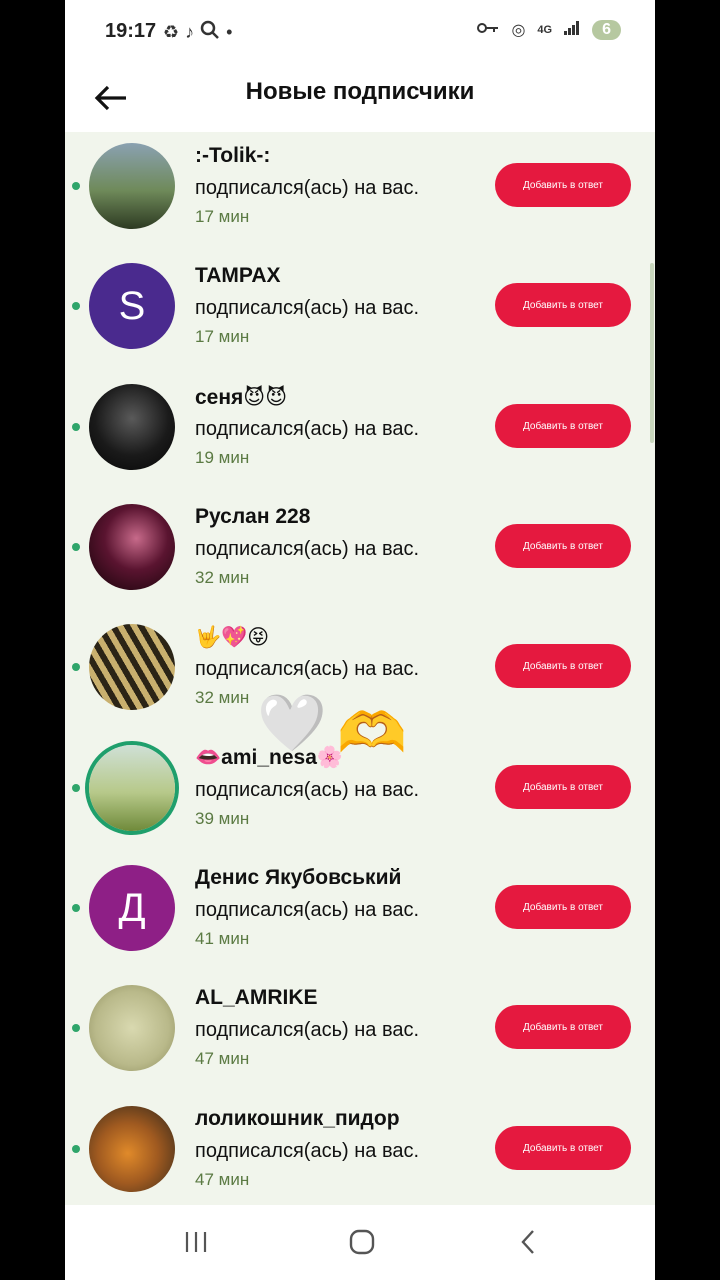  Describe the element at coordinates (222, 818) in the screenshot. I see `follow-time: 39 мин` at that location.